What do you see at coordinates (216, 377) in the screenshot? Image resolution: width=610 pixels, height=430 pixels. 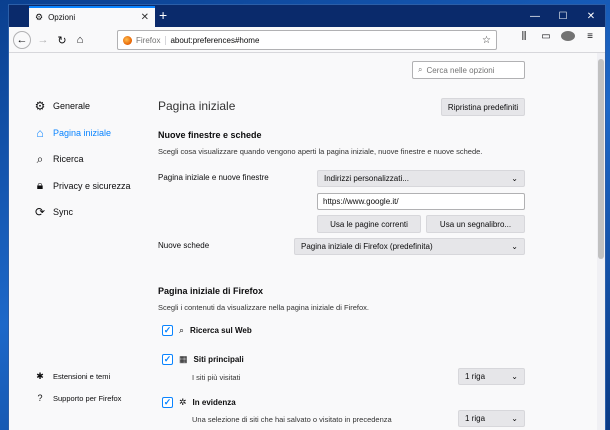 I see `top-sites-description: I siti più visitati` at bounding box center [216, 377].